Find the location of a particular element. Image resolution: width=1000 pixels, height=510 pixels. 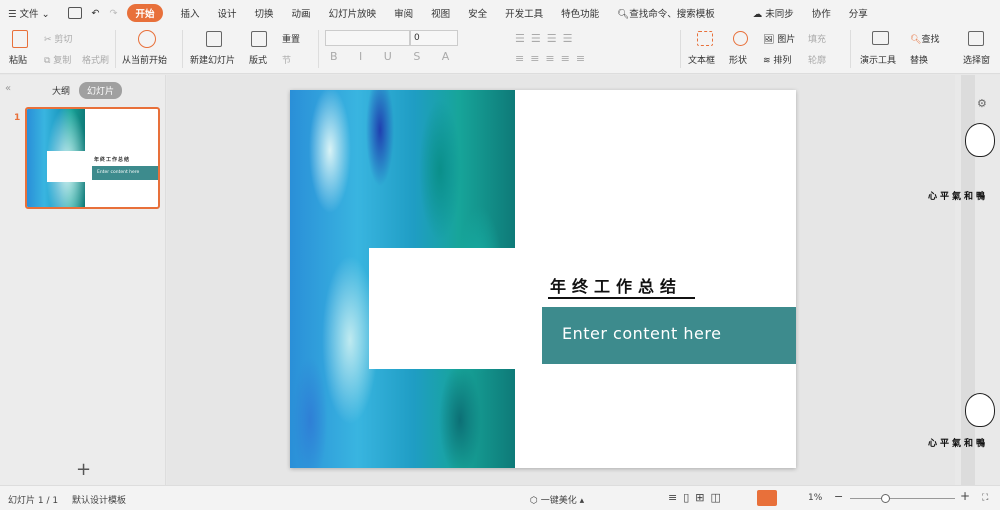

font-family-select is located at coordinates (367, 38).